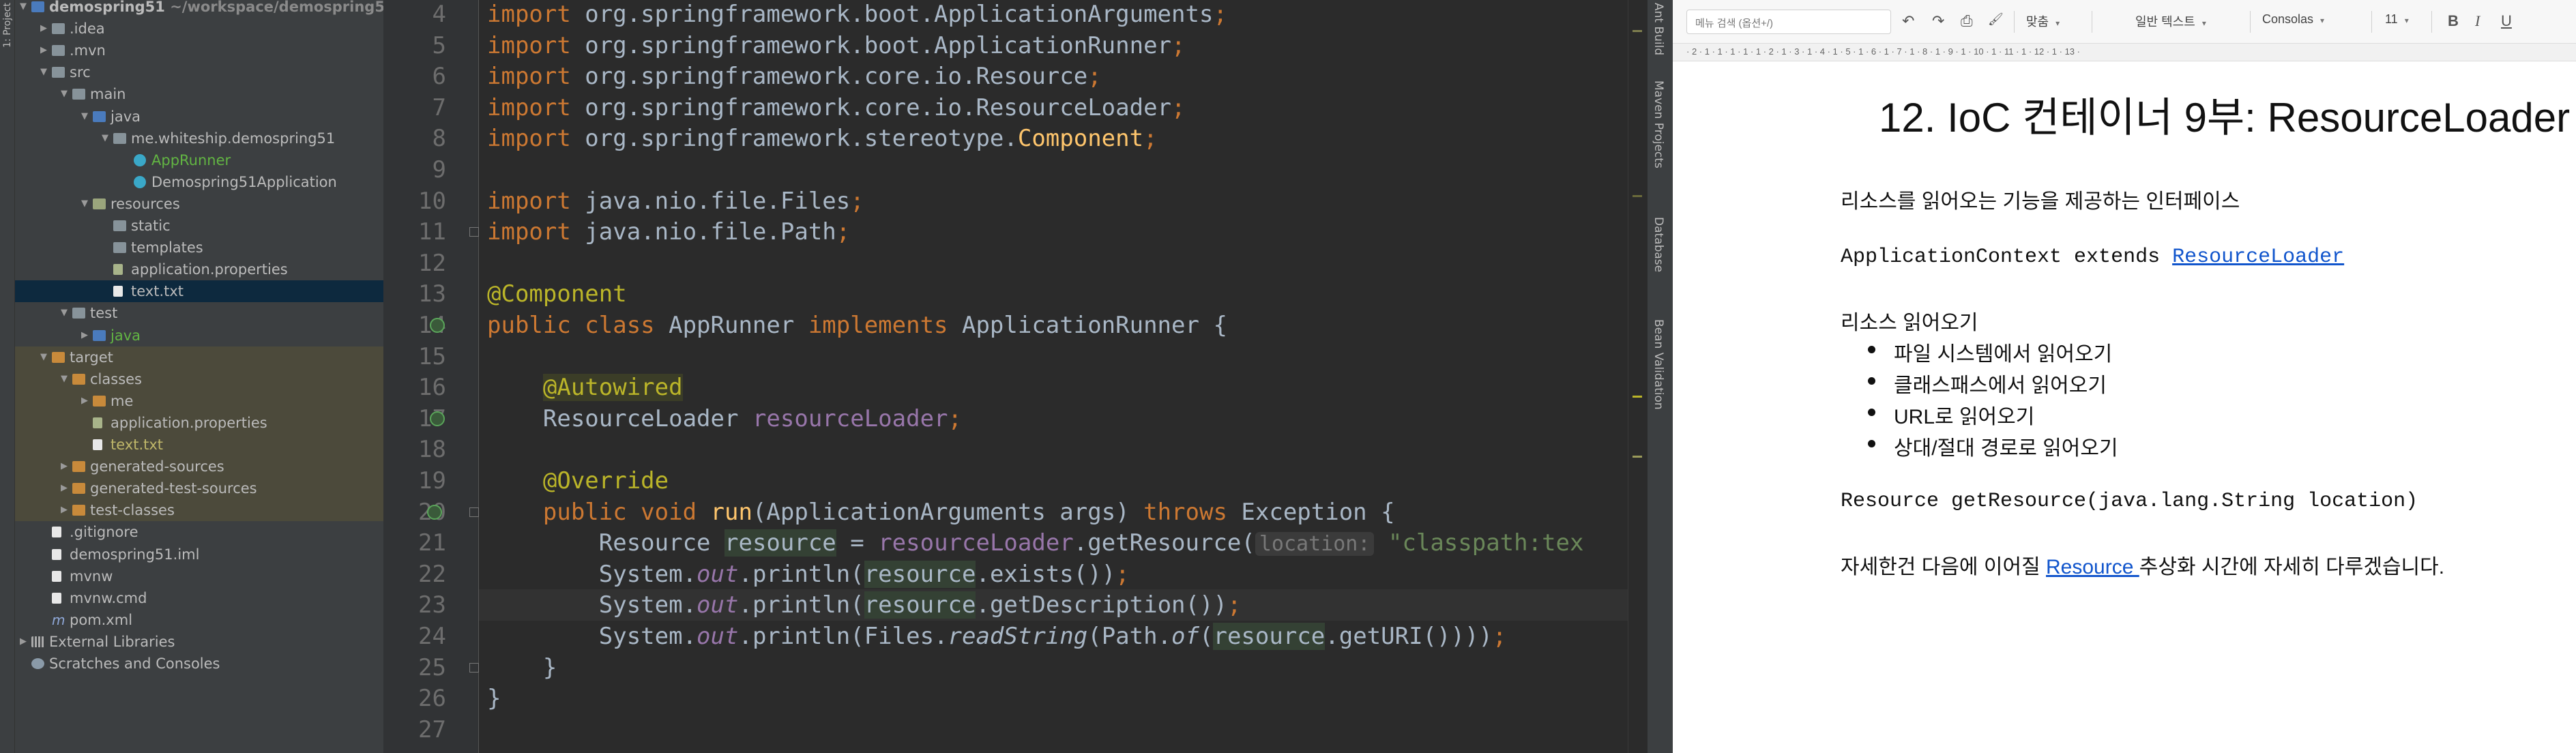  I want to click on style-select: 일반 텍스트 ▾, so click(2170, 21).